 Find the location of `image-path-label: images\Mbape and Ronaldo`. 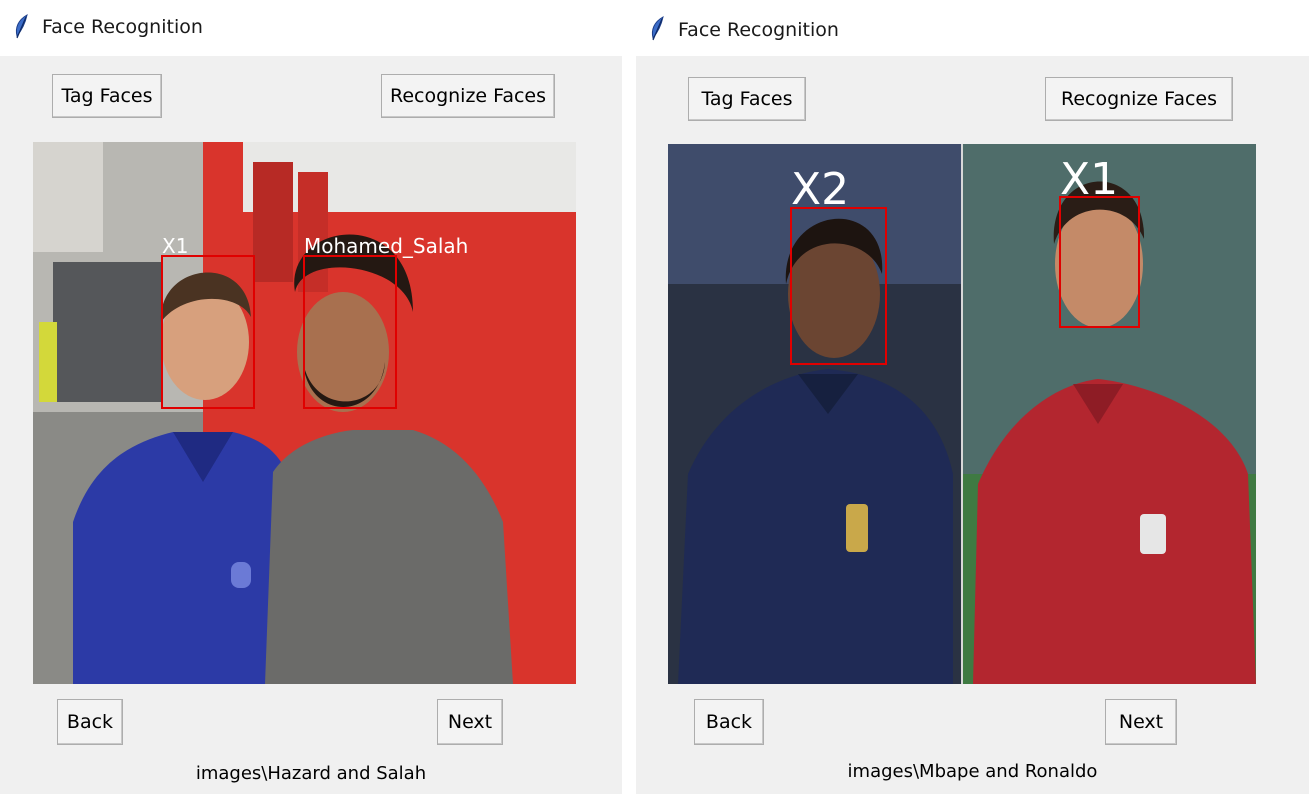

image-path-label: images\Mbape and Ronaldo is located at coordinates (972, 771).